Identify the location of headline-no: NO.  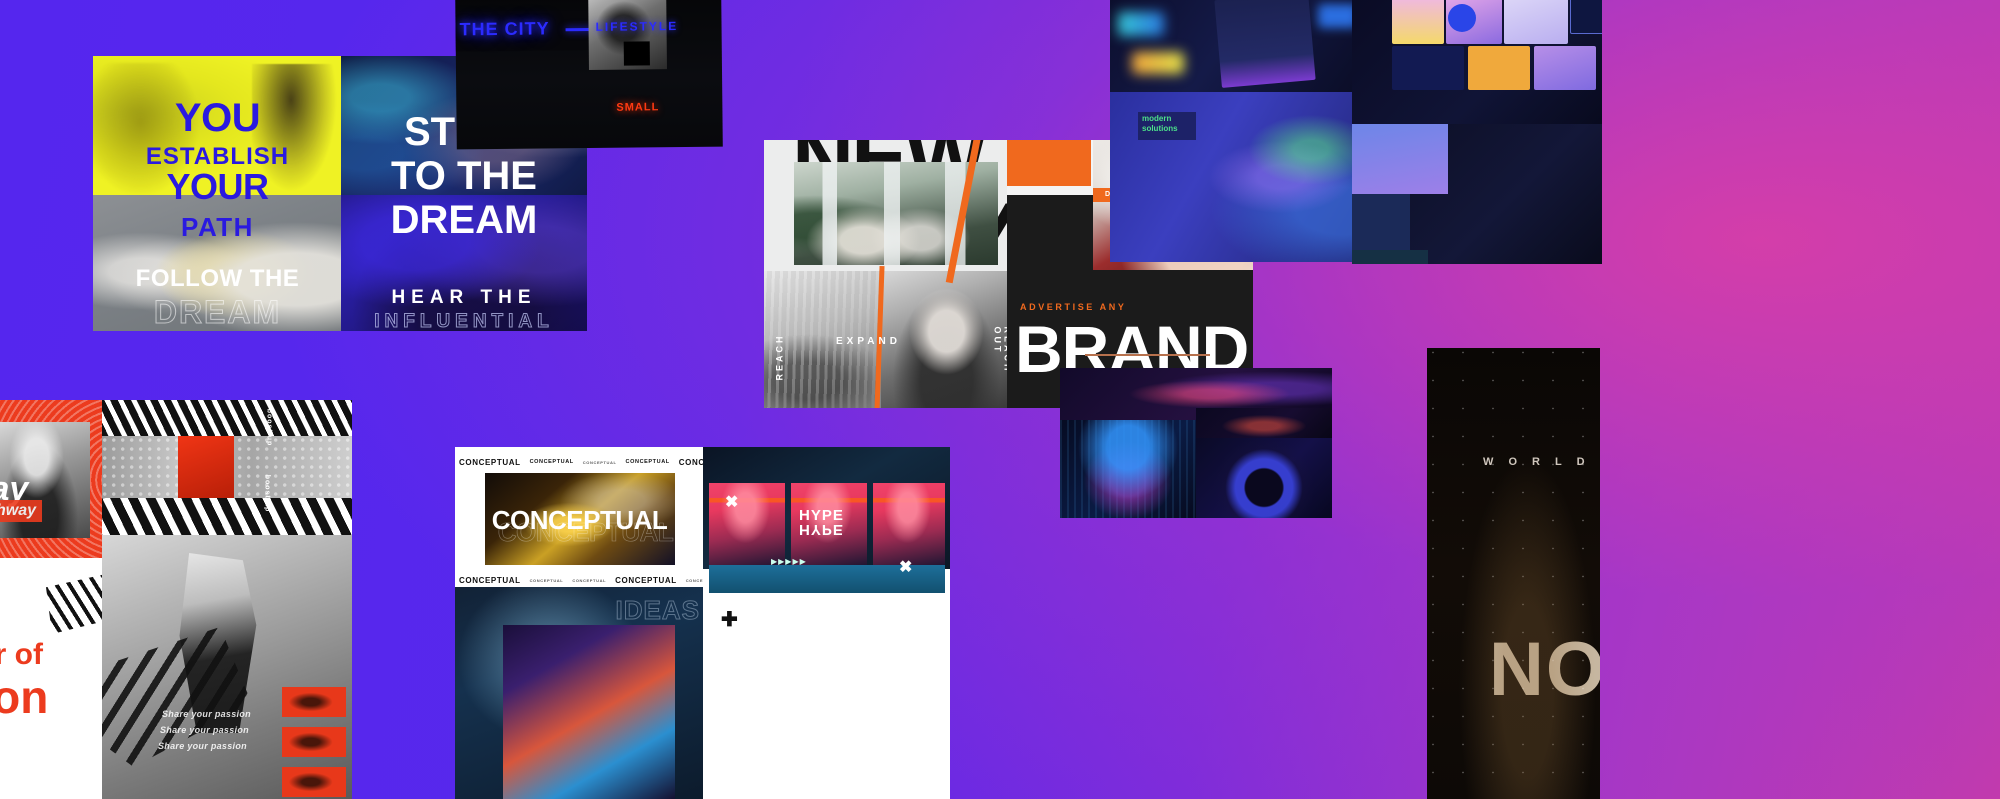
(1544, 669).